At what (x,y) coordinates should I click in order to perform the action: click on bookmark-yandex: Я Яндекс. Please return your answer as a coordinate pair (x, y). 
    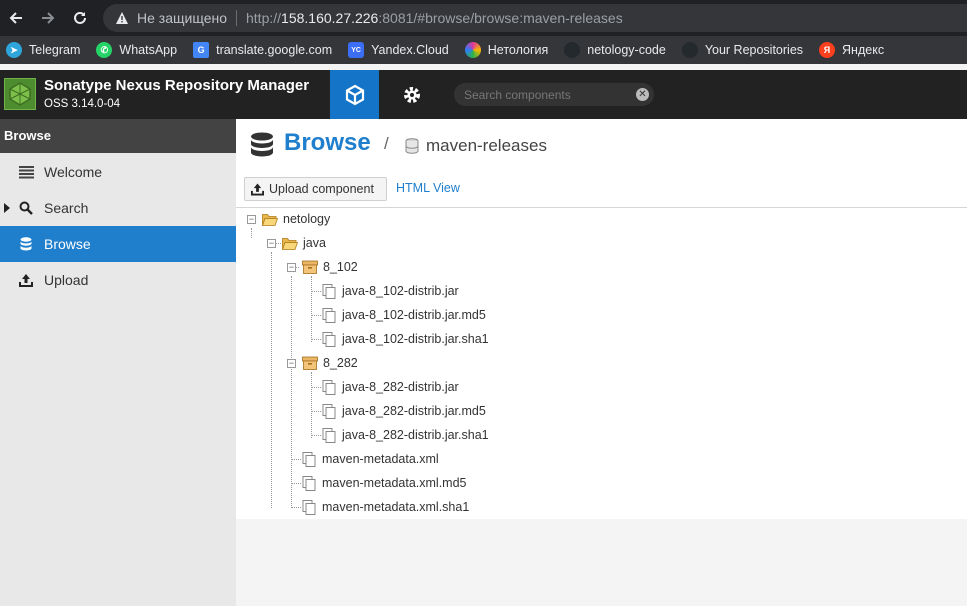
    Looking at the image, I should click on (851, 50).